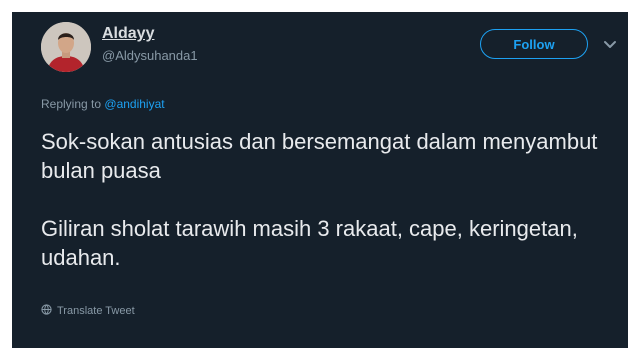  I want to click on translate-label: Translate Tweet, so click(96, 311).